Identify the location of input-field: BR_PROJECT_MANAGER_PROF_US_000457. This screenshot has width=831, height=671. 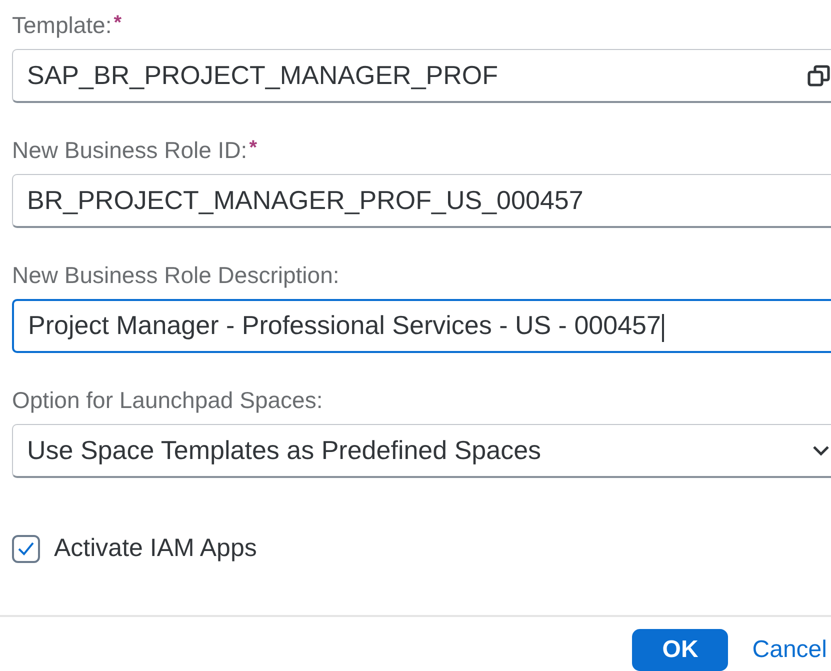
(421, 201).